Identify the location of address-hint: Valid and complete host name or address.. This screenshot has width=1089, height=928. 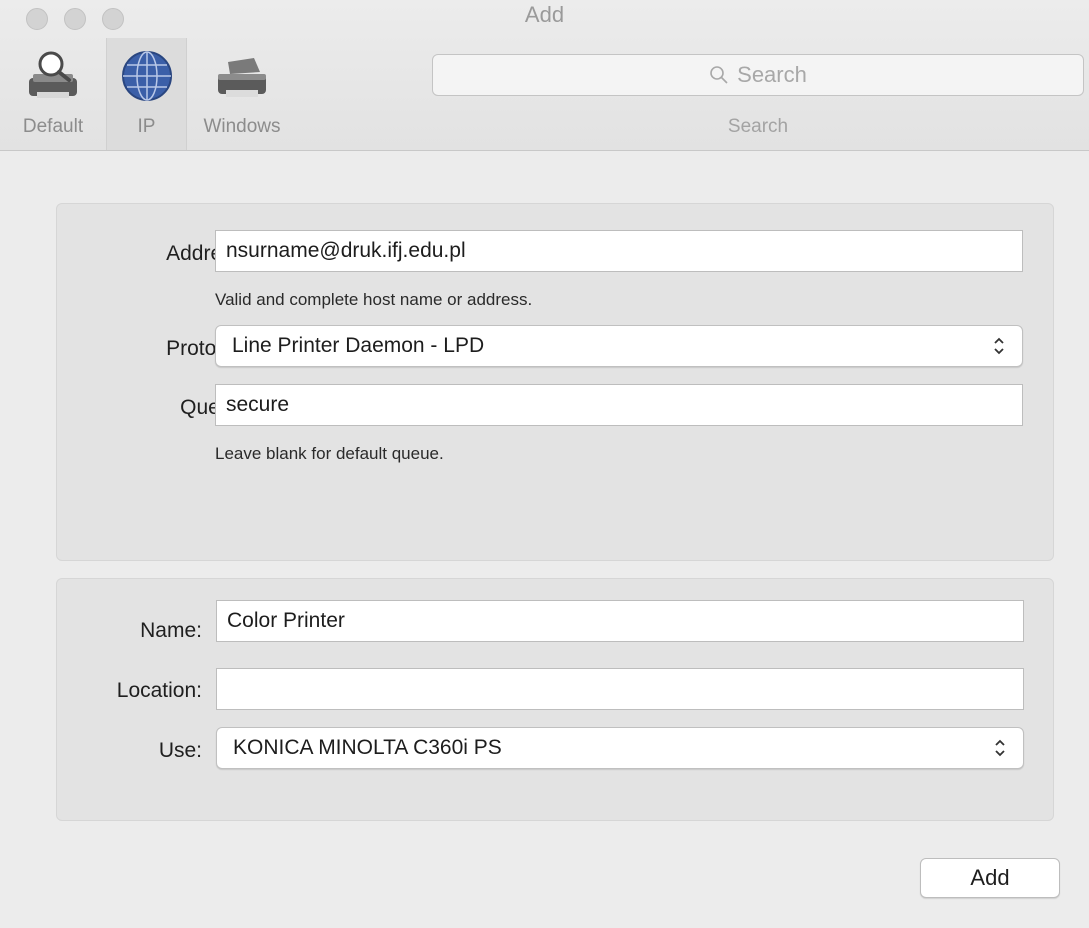
(374, 299).